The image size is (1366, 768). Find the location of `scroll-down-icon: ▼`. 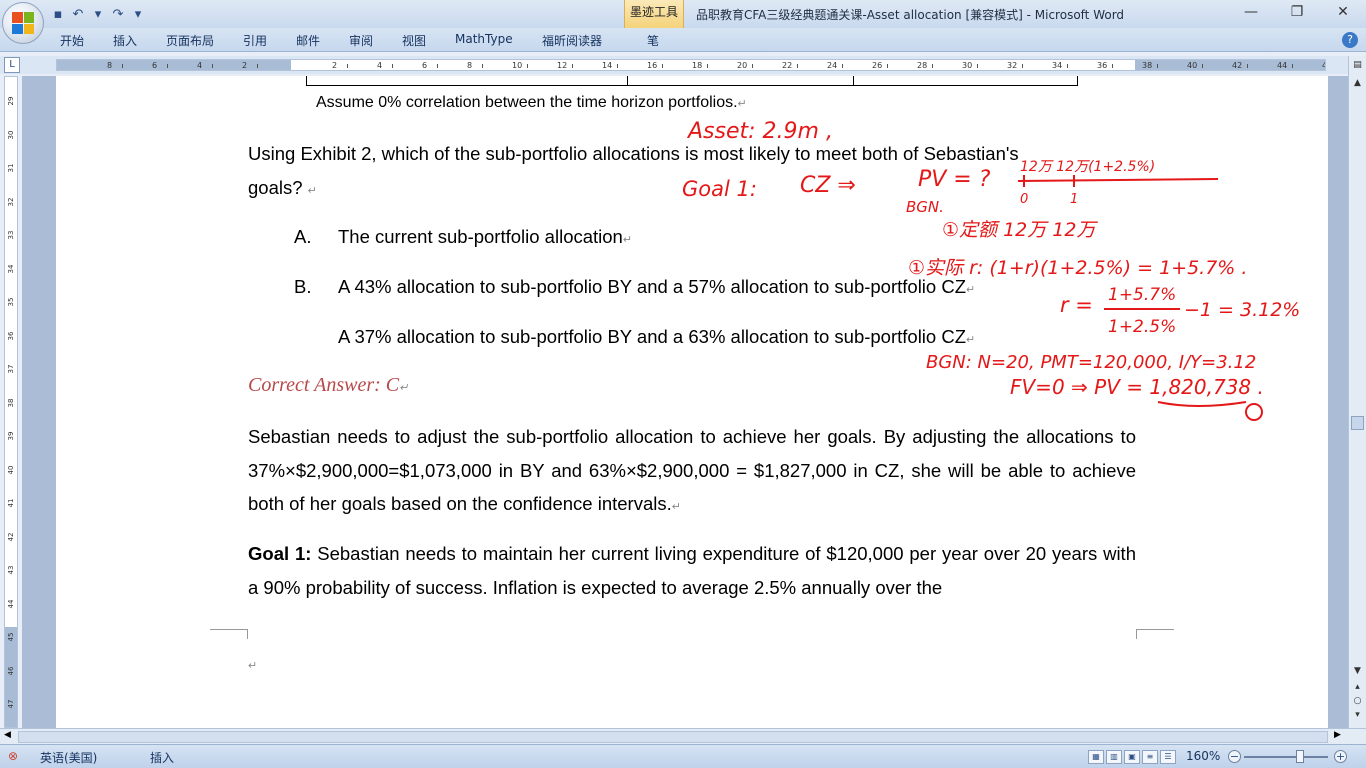

scroll-down-icon: ▼ is located at coordinates (1357, 671).